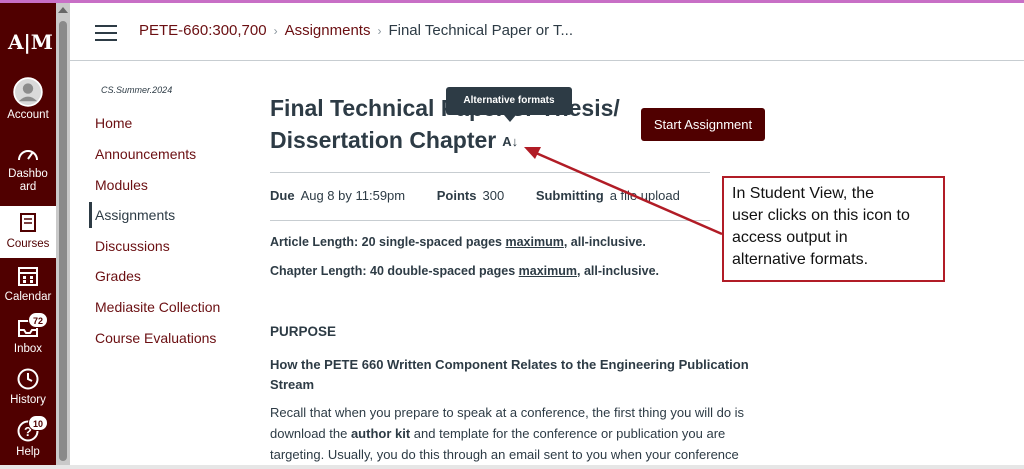 This screenshot has height=469, width=1024. Describe the element at coordinates (203, 30) in the screenshot. I see `breadcrumb-course-link: PETE-660:300,700` at that location.